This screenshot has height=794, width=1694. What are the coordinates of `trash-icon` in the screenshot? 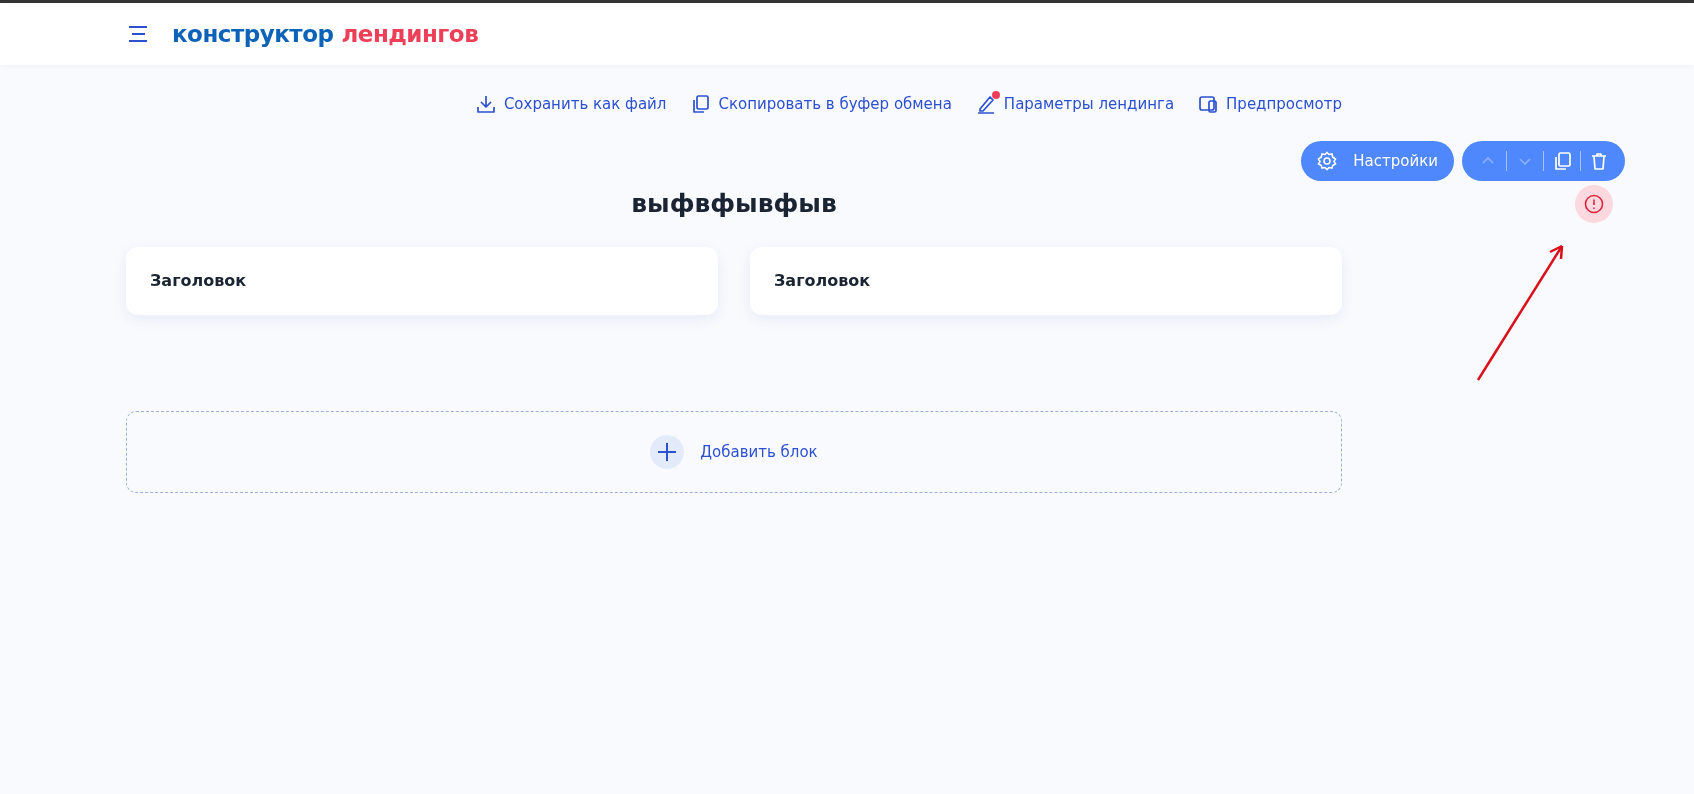 It's located at (1599, 161).